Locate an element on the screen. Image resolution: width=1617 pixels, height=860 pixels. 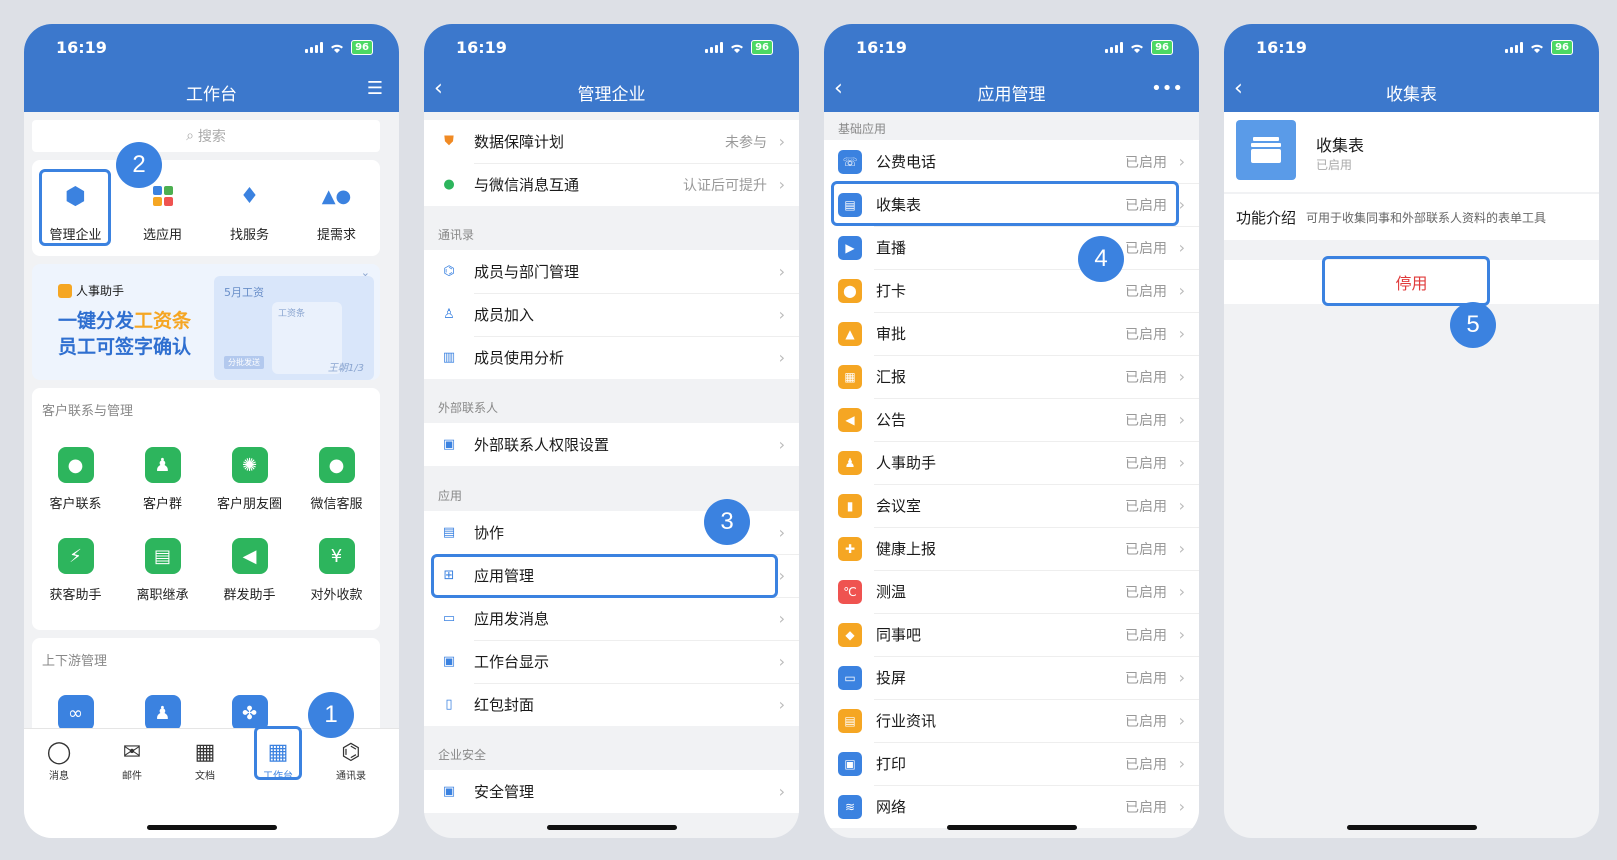
row-app-messages: ▭ 应用发消息 › is located at coordinates (611, 618).